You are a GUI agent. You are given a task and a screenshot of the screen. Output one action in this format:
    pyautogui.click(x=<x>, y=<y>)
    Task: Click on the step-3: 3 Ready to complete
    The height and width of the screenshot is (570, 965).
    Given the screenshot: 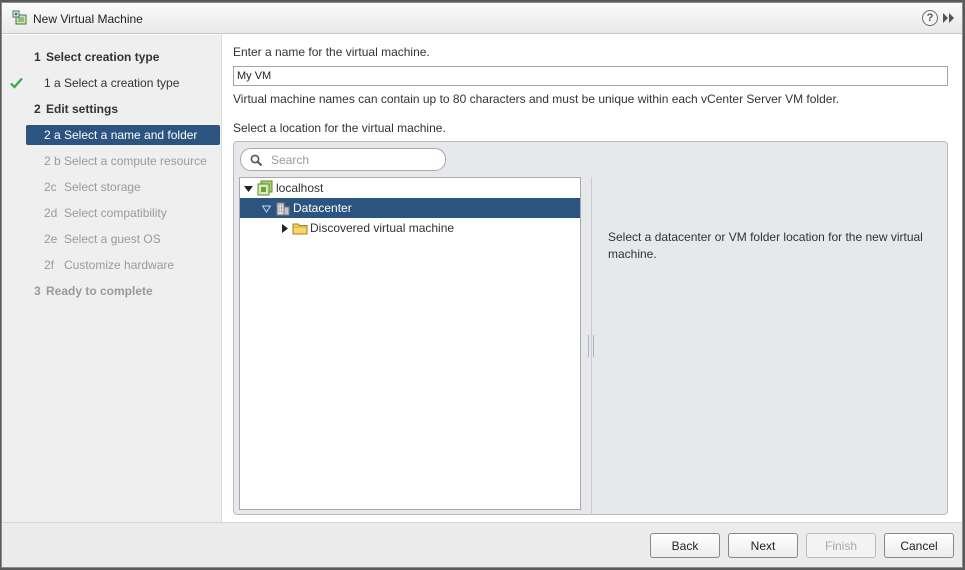 What is the action you would take?
    pyautogui.click(x=112, y=291)
    